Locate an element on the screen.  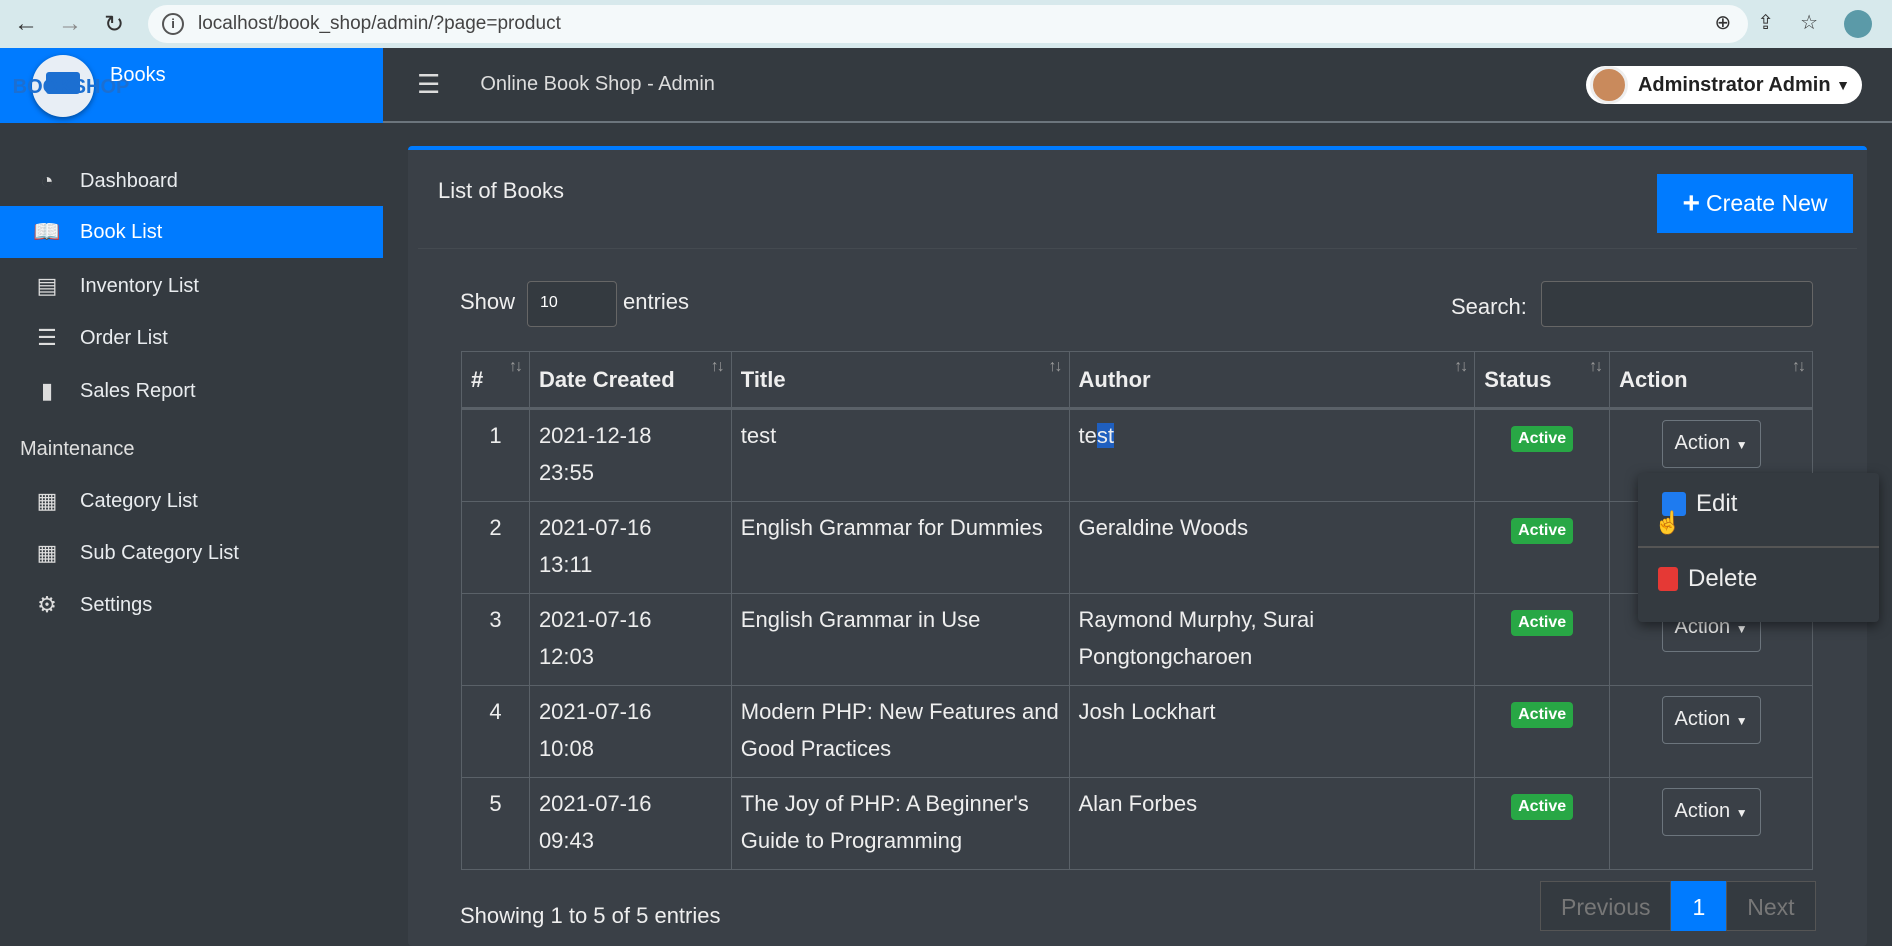
brand: BOOKSHOP Books is located at coordinates (191, 85).